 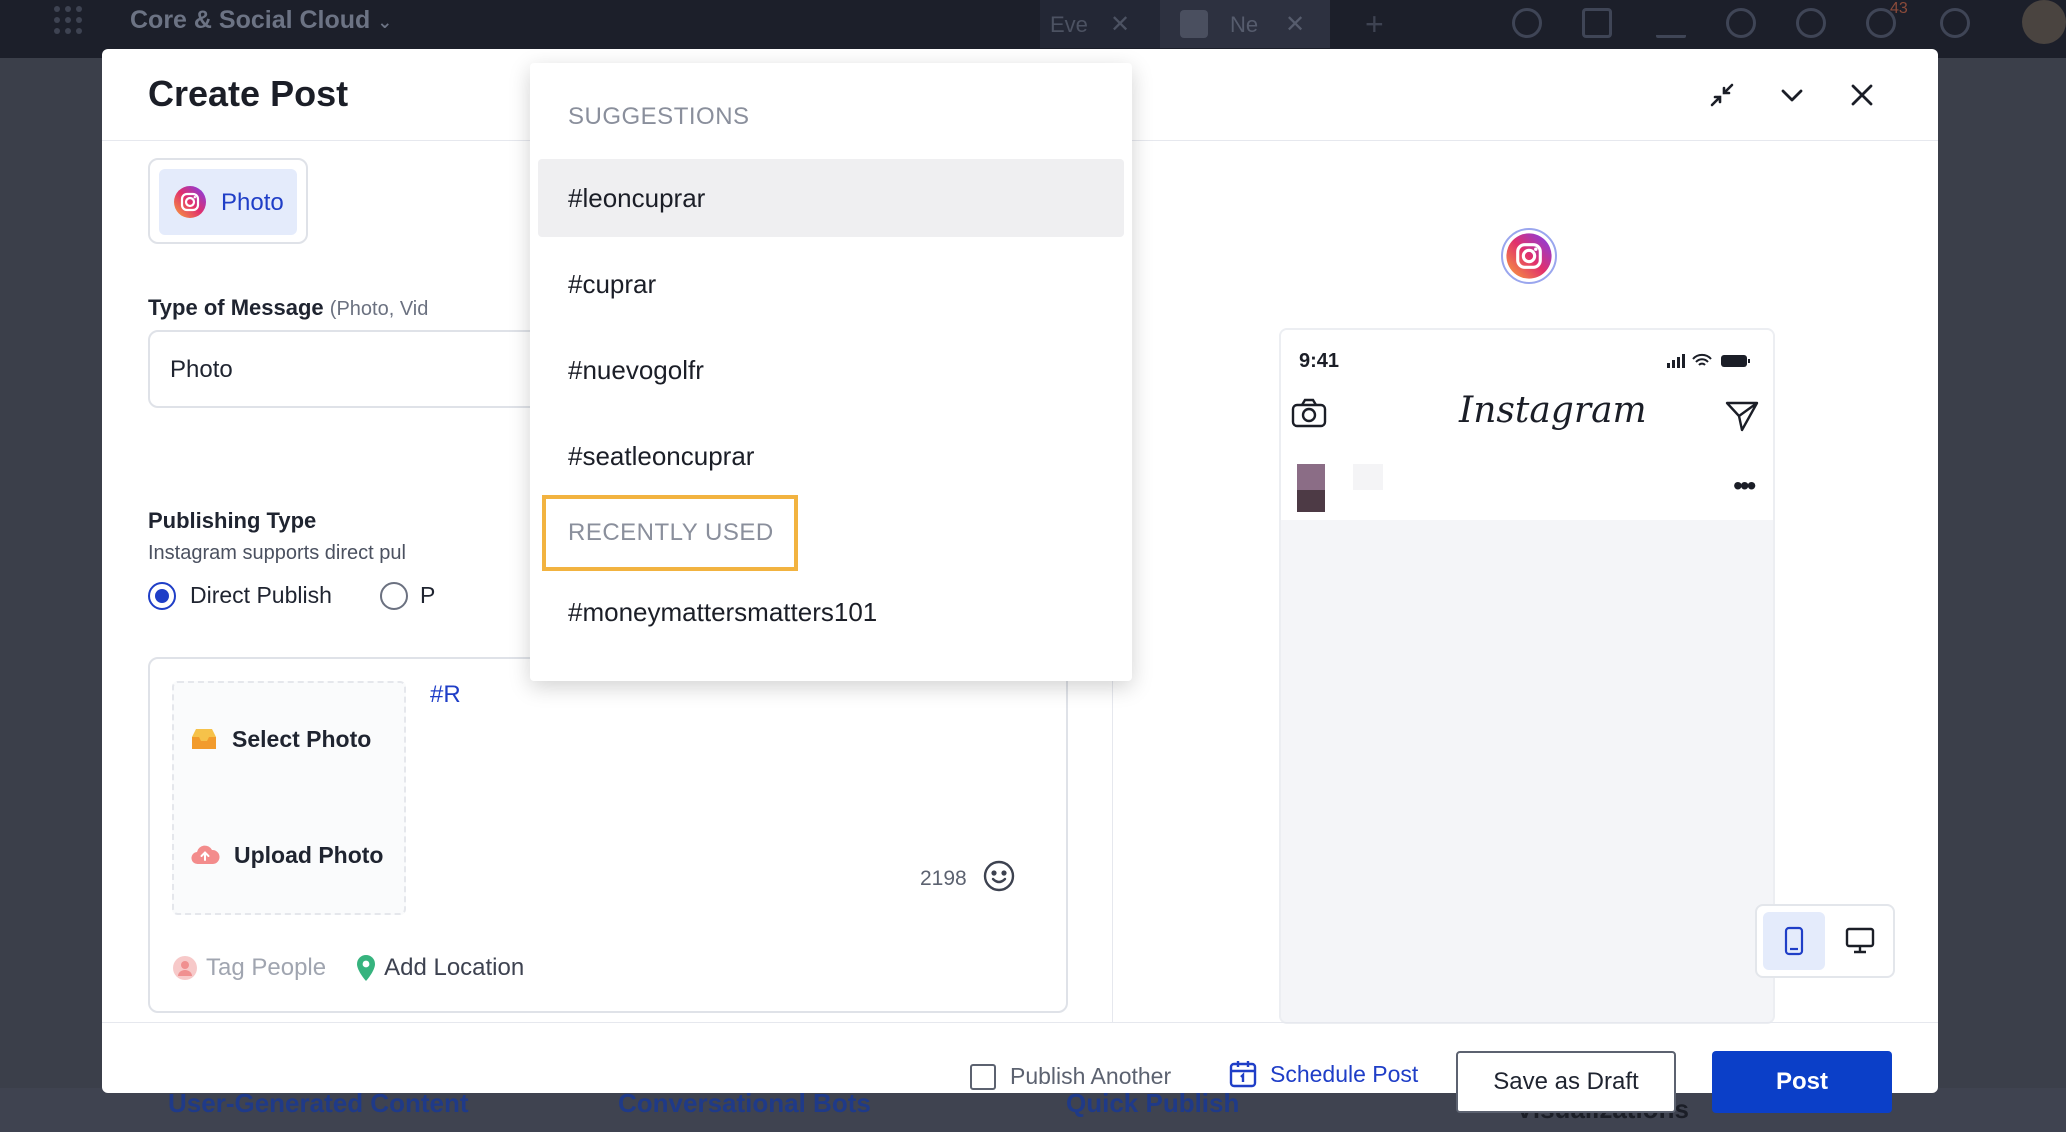 What do you see at coordinates (1566, 1082) in the screenshot?
I see `save-as-draft-button: Save as Draft` at bounding box center [1566, 1082].